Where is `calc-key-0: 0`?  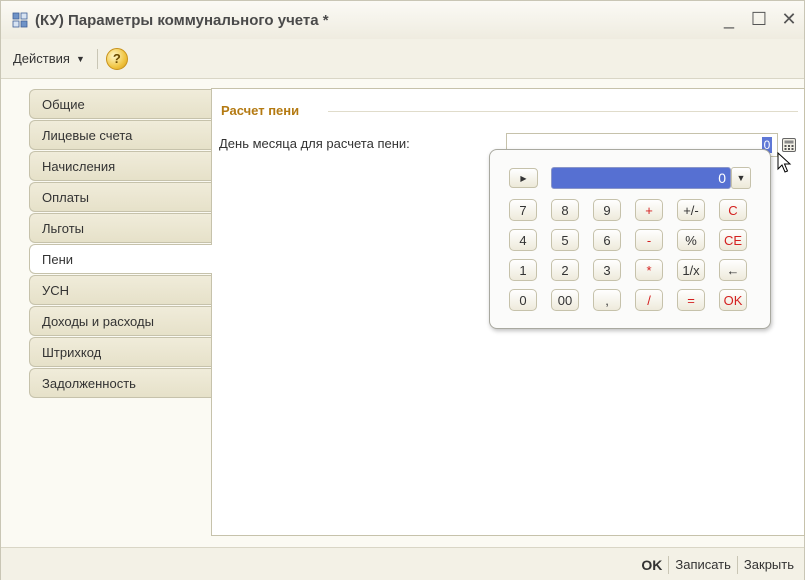
calc-key-0: 0 is located at coordinates (523, 300).